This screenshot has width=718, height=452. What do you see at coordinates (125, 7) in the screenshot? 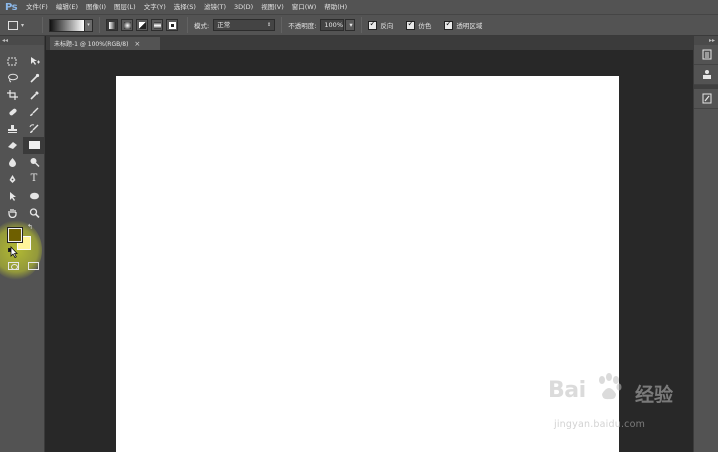
I see `menu-layer: 图层(L)` at bounding box center [125, 7].